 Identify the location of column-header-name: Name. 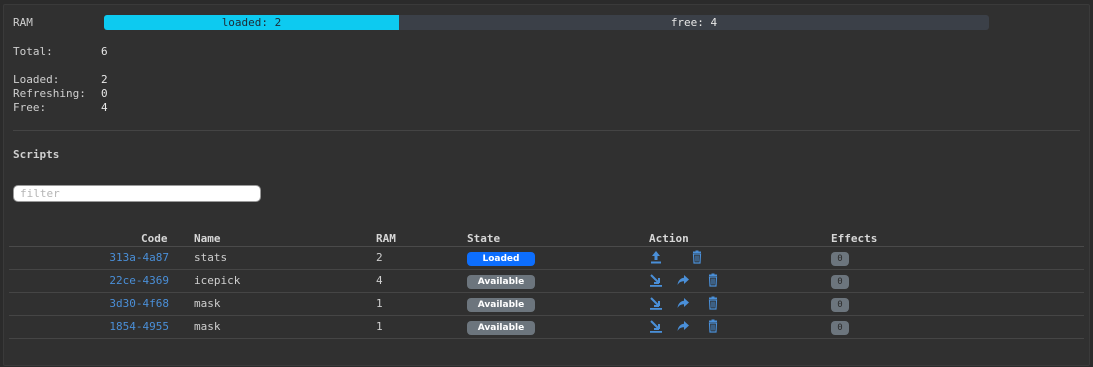
(207, 238).